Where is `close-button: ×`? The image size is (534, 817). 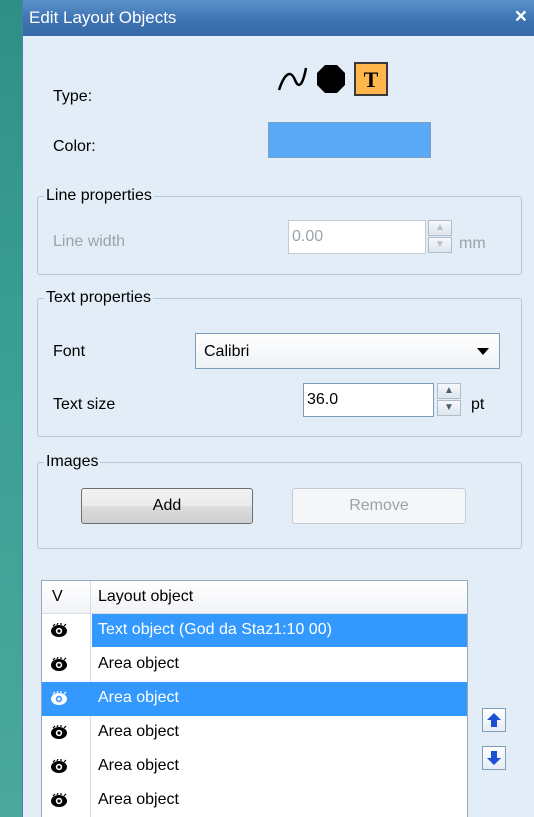 close-button: × is located at coordinates (521, 17).